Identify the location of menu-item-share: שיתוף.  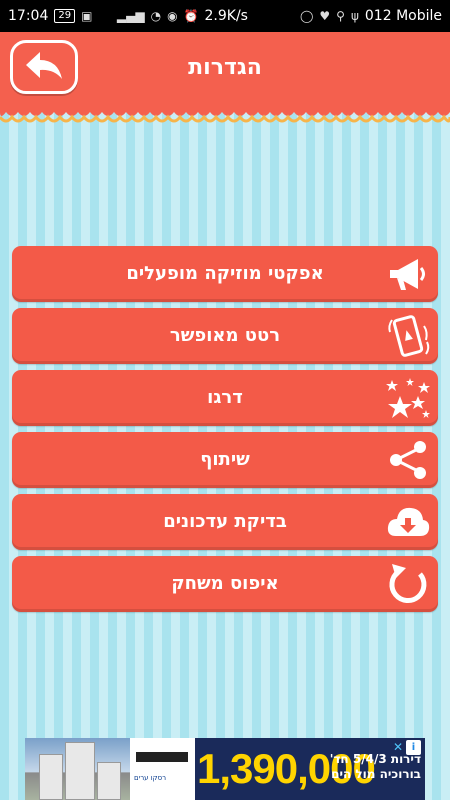
(225, 460).